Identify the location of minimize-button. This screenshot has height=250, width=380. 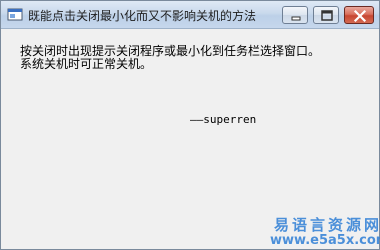
(295, 15).